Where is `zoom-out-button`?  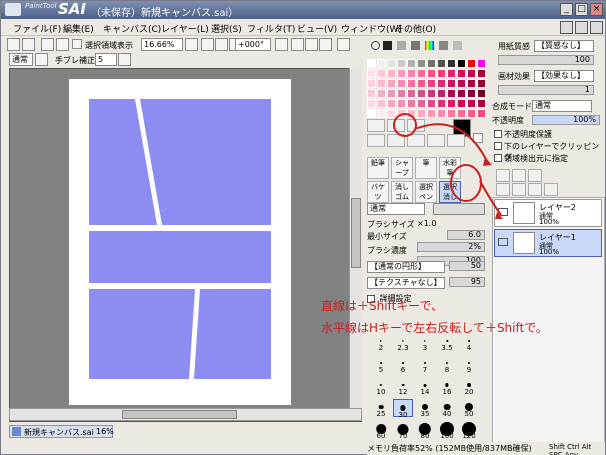
zoom-out-button is located at coordinates (207, 44).